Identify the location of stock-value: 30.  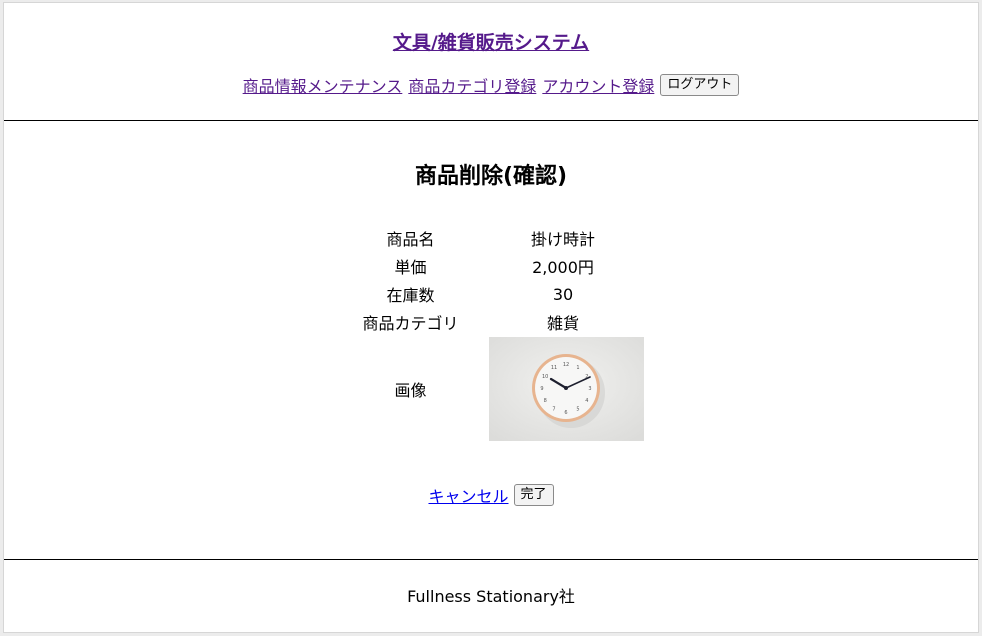
(563, 294).